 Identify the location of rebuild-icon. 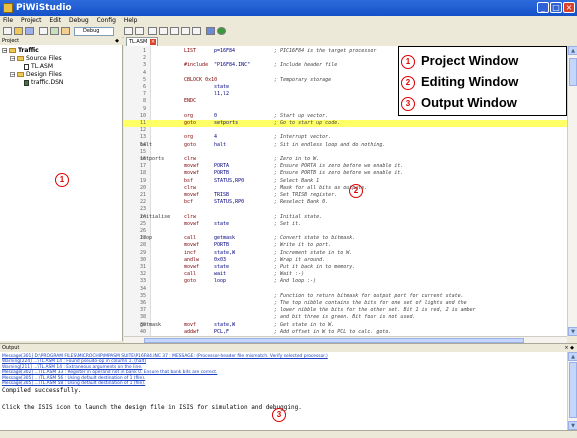
(54, 31).